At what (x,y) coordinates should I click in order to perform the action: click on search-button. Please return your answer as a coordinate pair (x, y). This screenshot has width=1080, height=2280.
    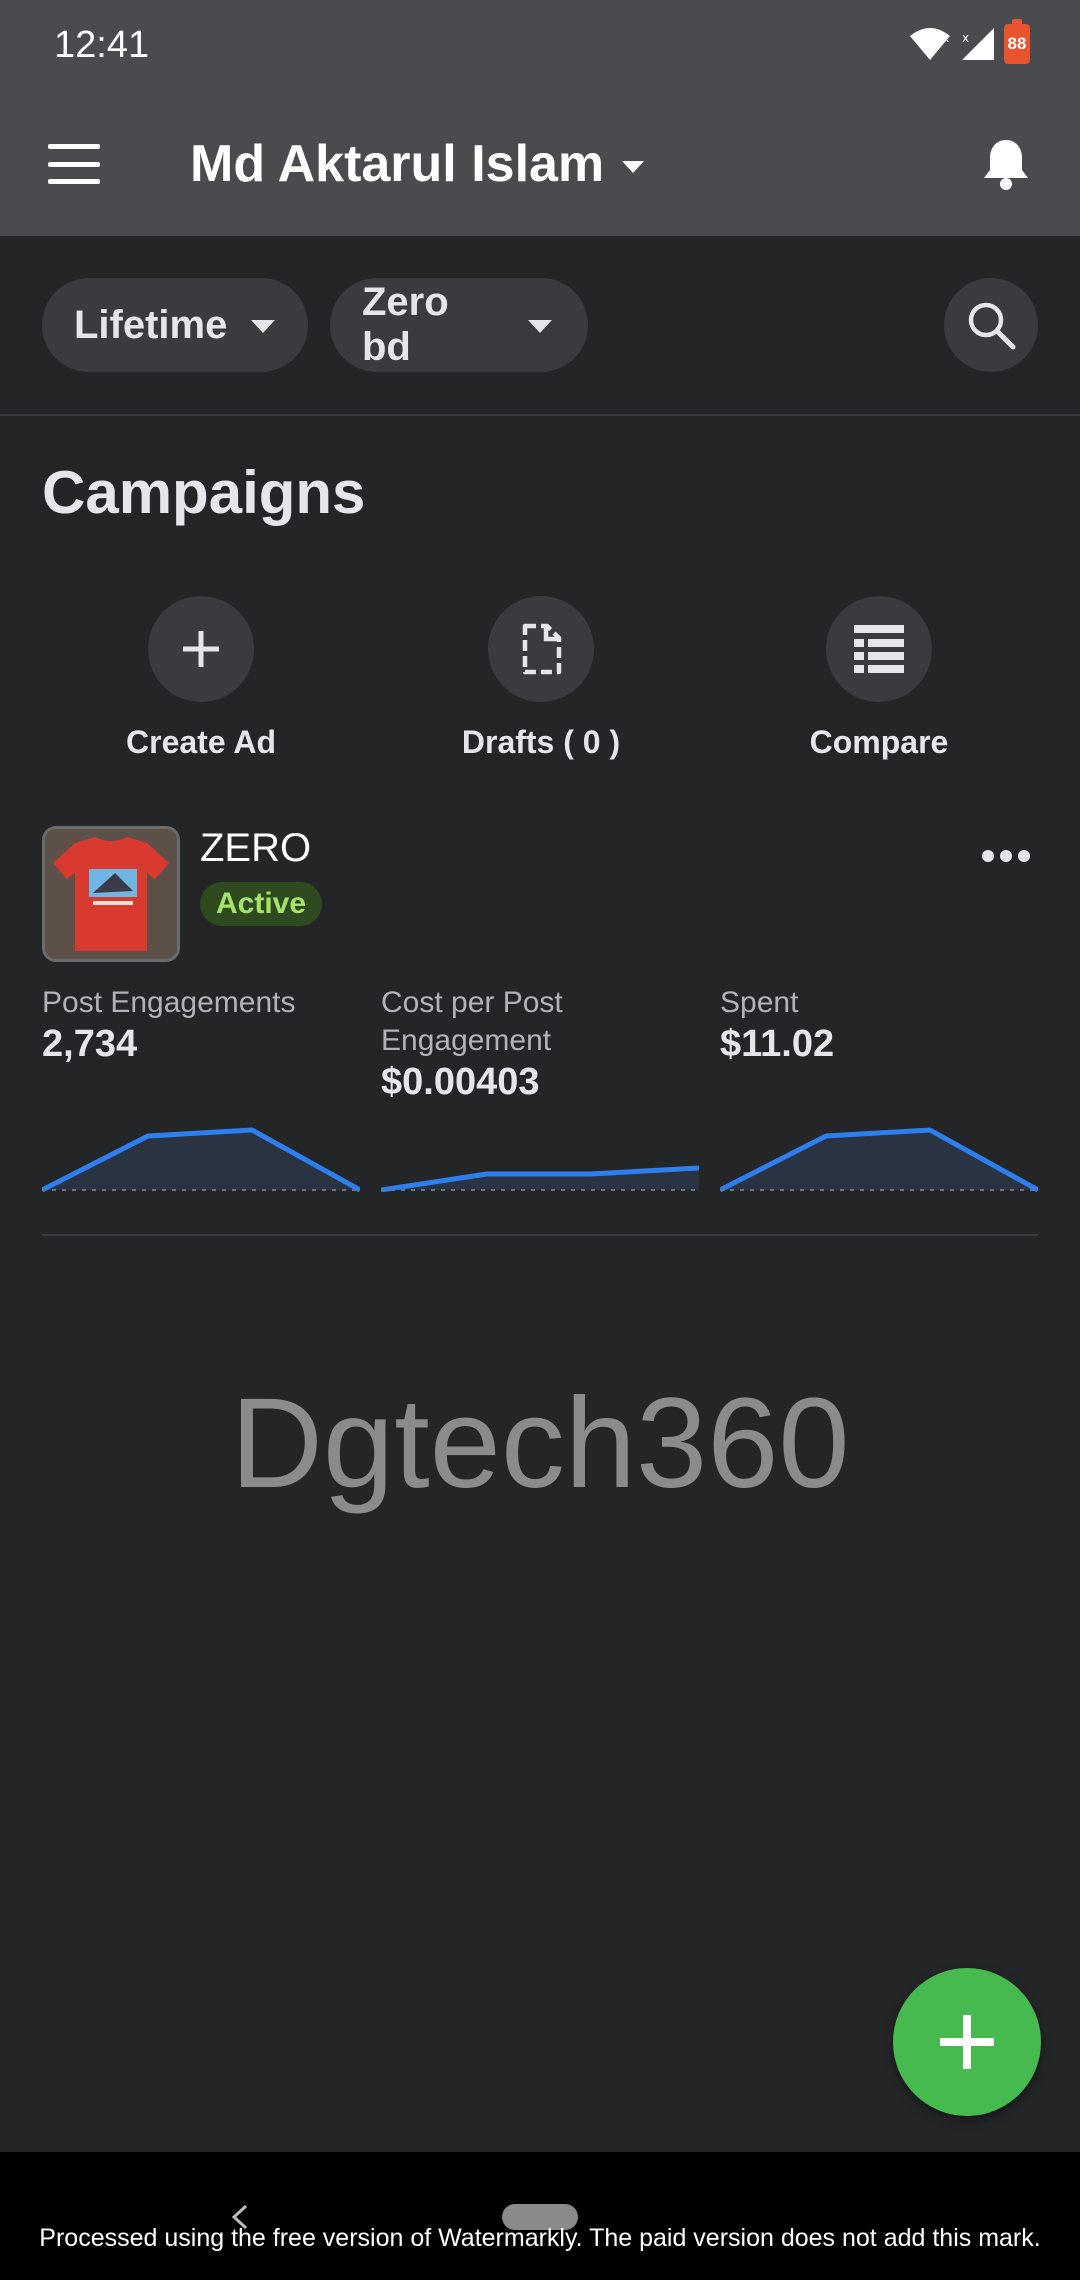
    Looking at the image, I should click on (991, 325).